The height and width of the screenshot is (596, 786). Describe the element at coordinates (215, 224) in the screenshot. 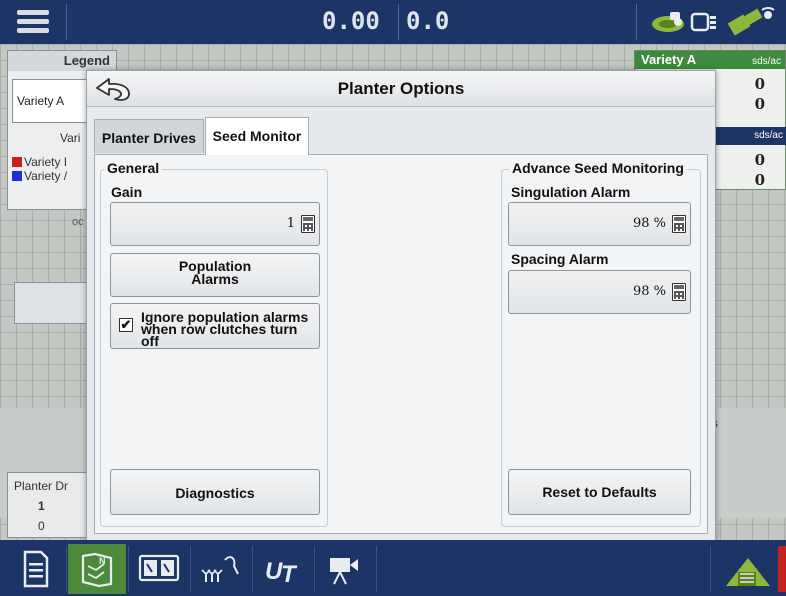

I see `gain-field: 1` at that location.